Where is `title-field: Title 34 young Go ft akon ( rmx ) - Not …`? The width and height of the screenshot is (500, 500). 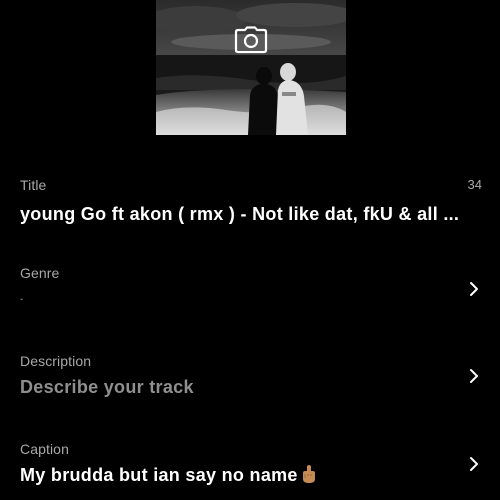 title-field: Title 34 young Go ft akon ( rmx ) - Not … is located at coordinates (251, 201).